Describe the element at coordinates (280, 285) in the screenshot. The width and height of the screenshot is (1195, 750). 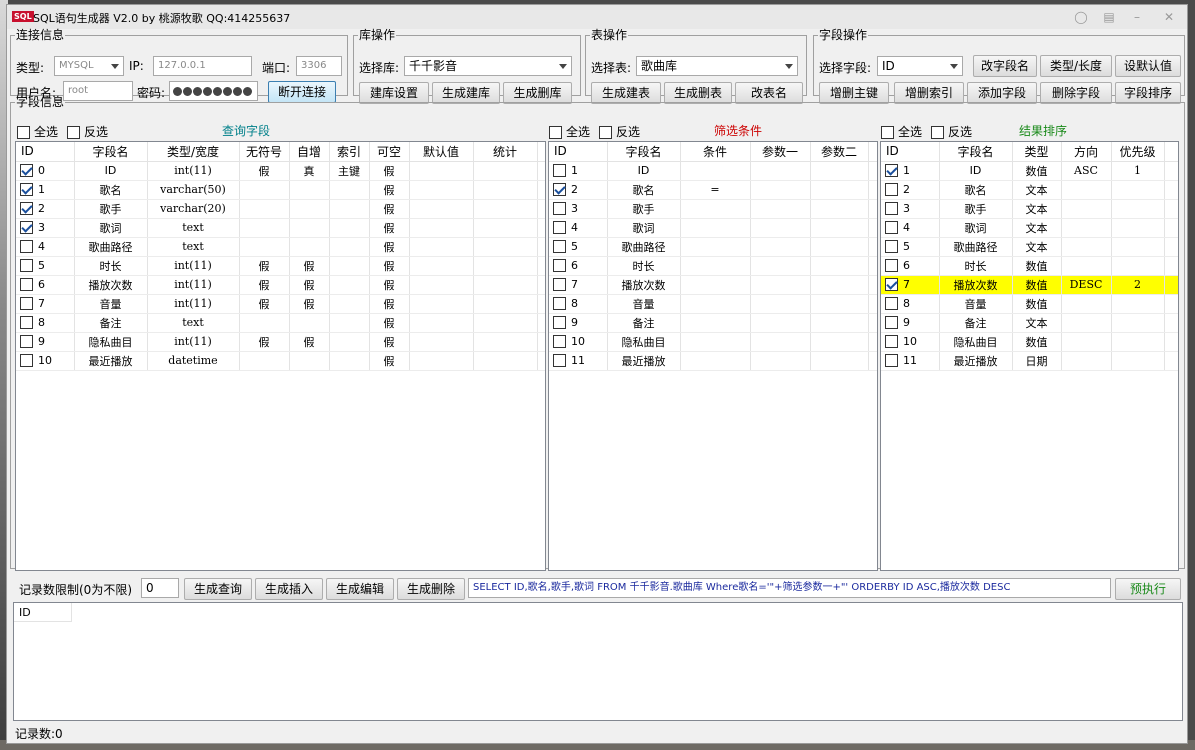
I see `query-field-row: 6 播放次数 int(11) 假假假` at that location.